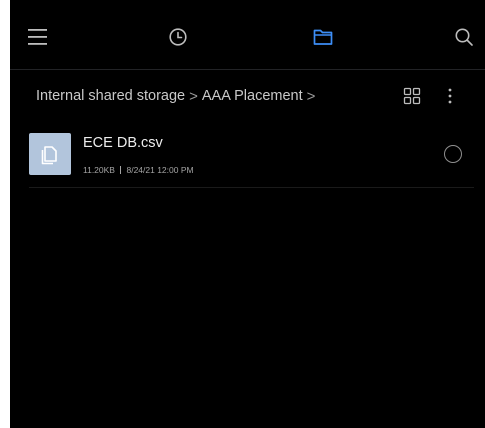 The height and width of the screenshot is (428, 485). I want to click on menu-icon, so click(37, 37).